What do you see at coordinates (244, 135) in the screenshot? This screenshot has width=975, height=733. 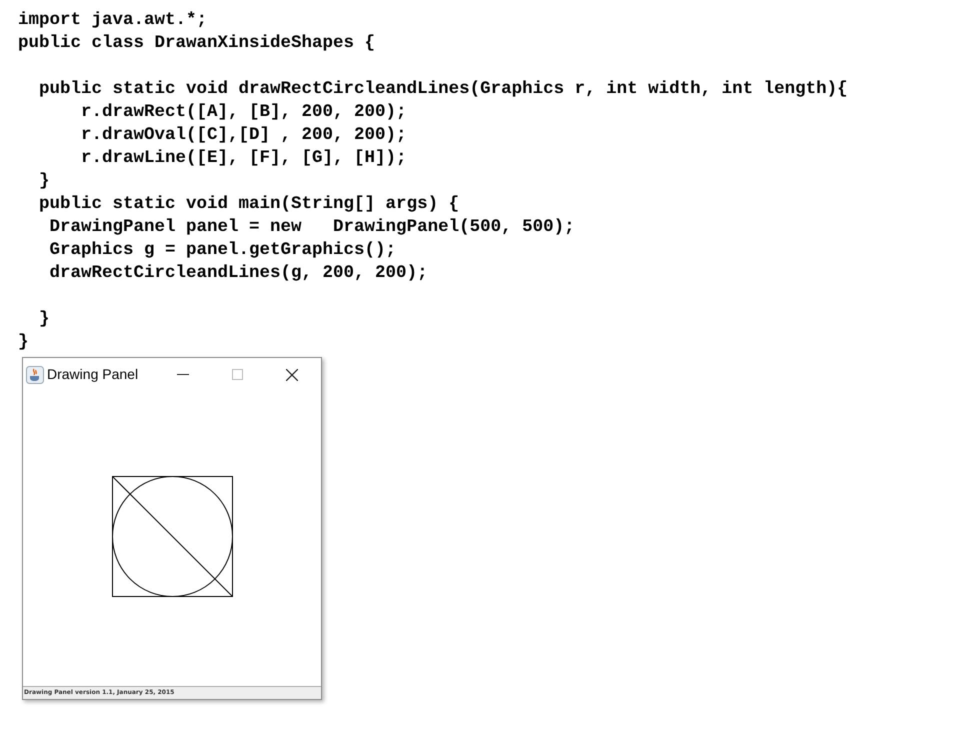 I see `code-line: r.drawOval([C],[D] , 200, 200);` at bounding box center [244, 135].